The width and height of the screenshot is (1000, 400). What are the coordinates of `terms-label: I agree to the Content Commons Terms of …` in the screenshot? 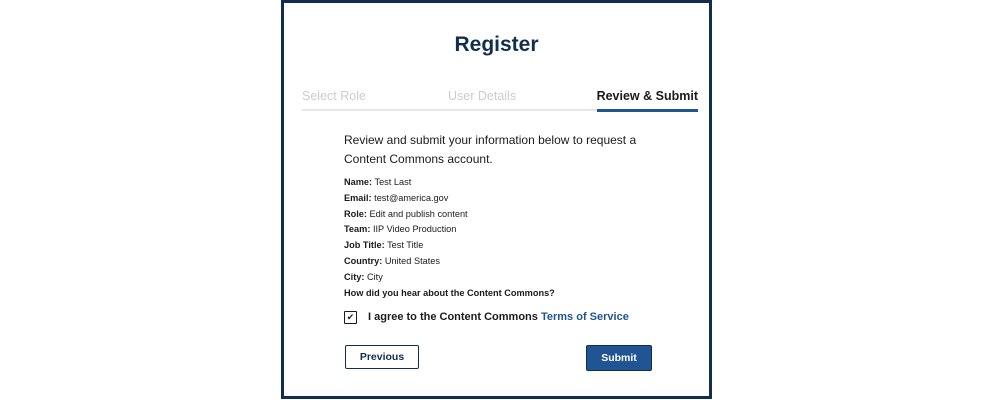 It's located at (498, 317).